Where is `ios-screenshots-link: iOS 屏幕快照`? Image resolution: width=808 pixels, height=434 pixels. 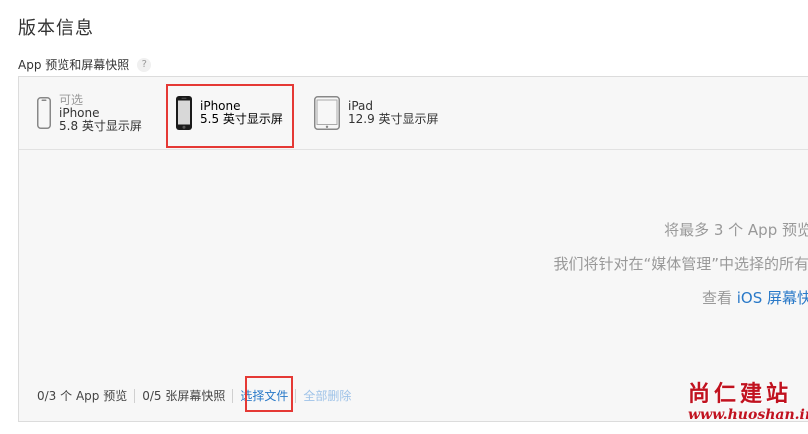
ios-screenshots-link: iOS 屏幕快照 is located at coordinates (772, 298).